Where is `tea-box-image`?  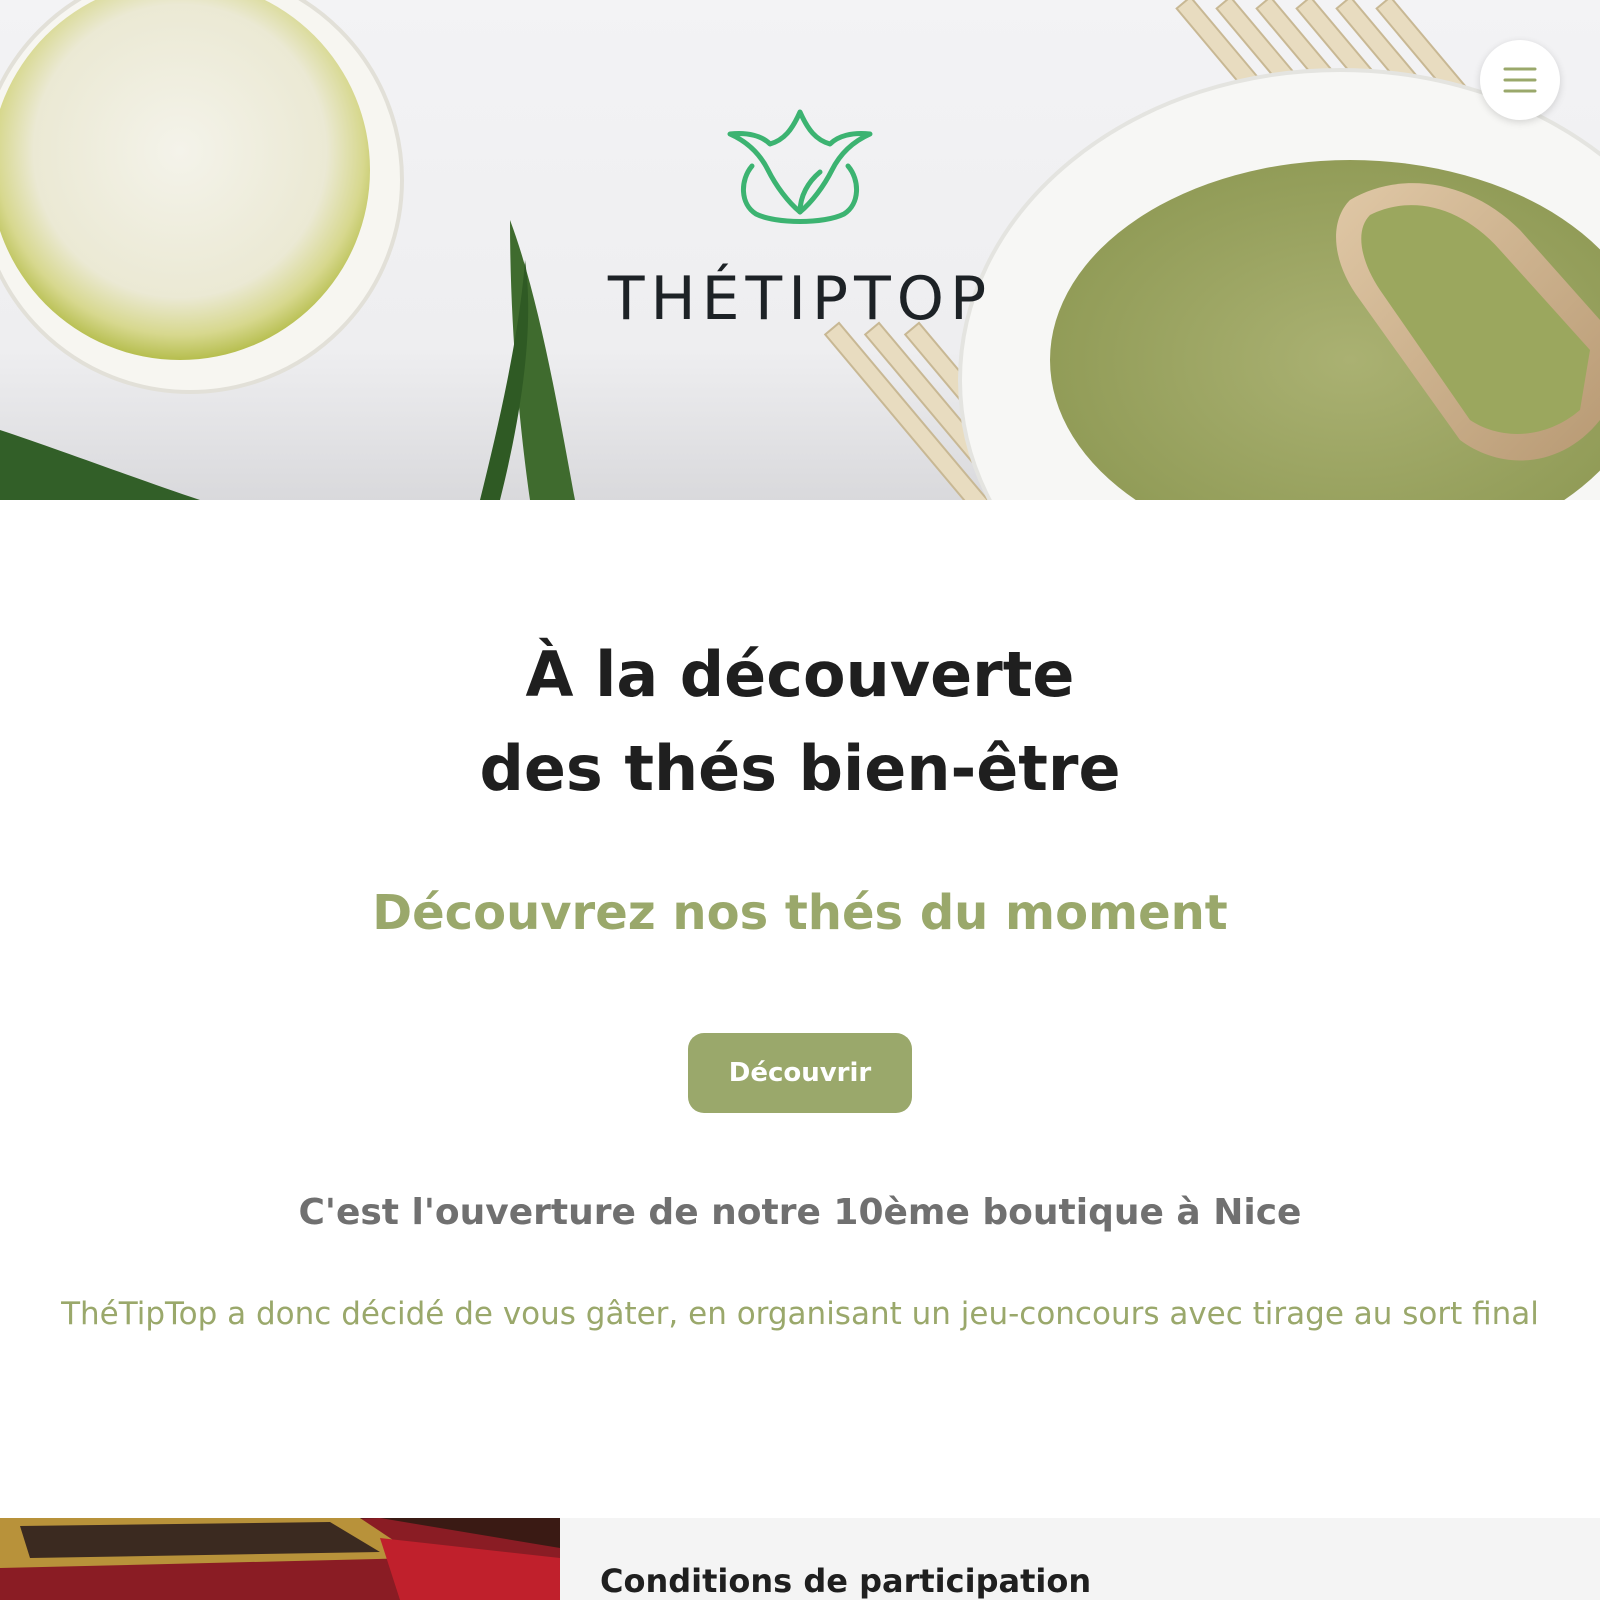 tea-box-image is located at coordinates (280, 1559).